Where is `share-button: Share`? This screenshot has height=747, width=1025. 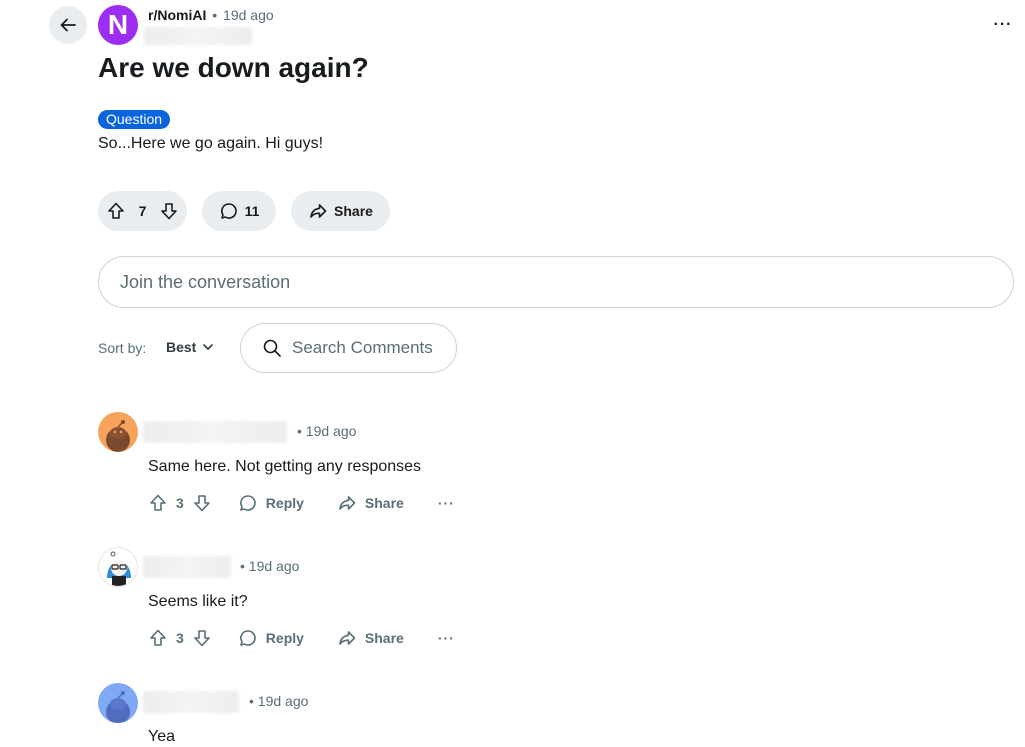
share-button: Share is located at coordinates (340, 211).